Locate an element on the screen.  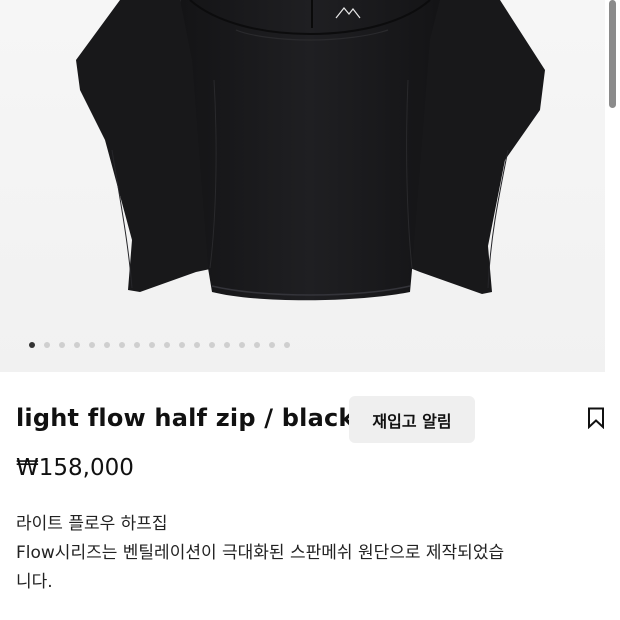
page-scrollbar is located at coordinates (612, 54).